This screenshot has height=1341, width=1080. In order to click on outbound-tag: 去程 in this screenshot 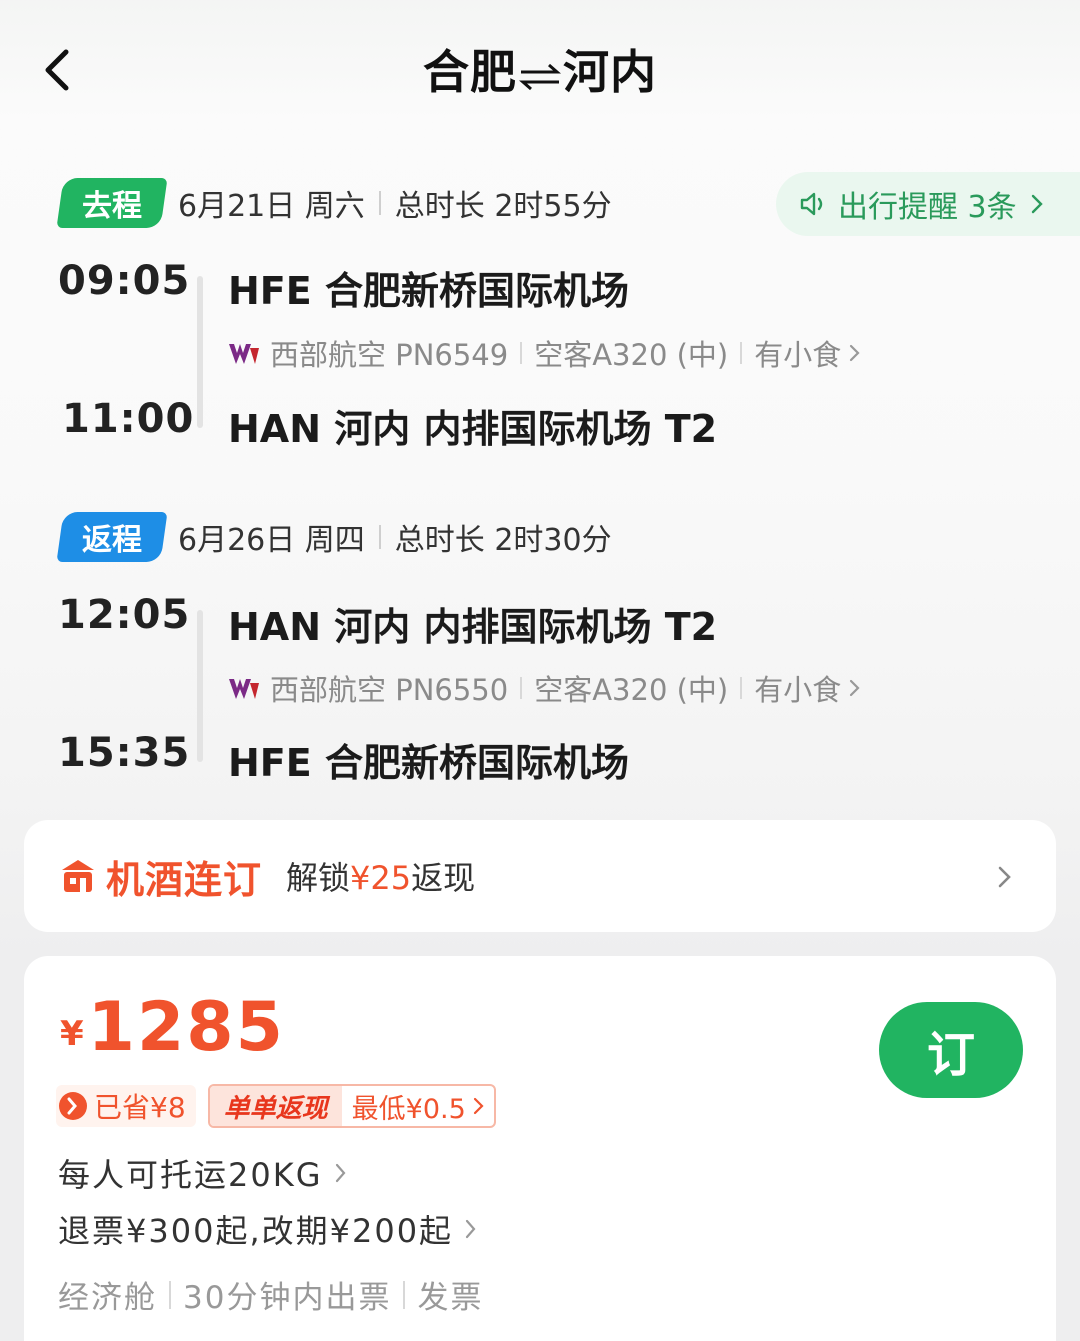, I will do `click(112, 203)`.